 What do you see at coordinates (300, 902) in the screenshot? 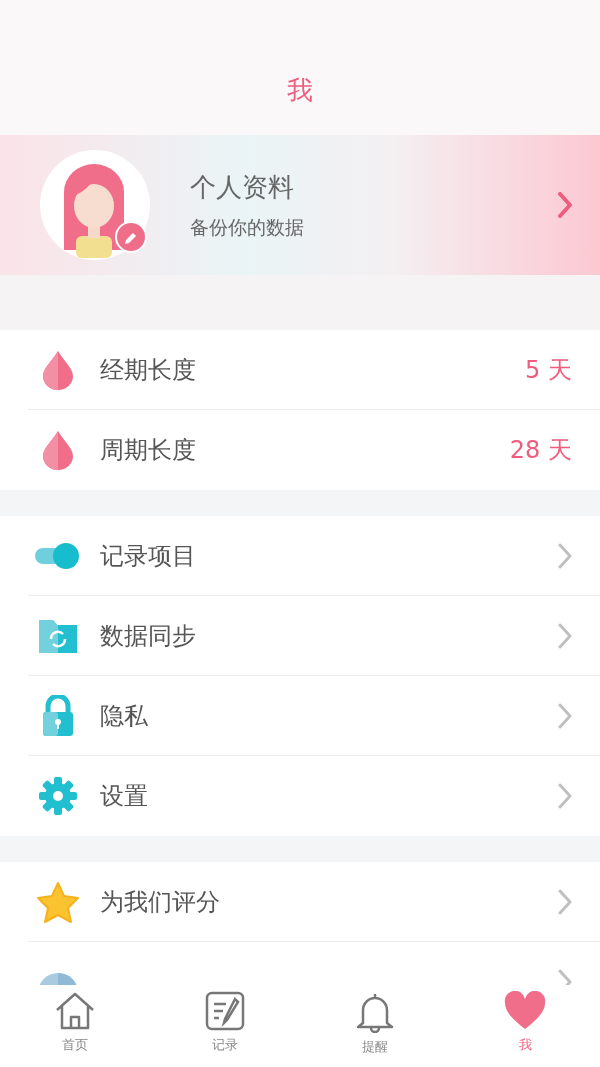
I see `settings-row: 为我们评分` at bounding box center [300, 902].